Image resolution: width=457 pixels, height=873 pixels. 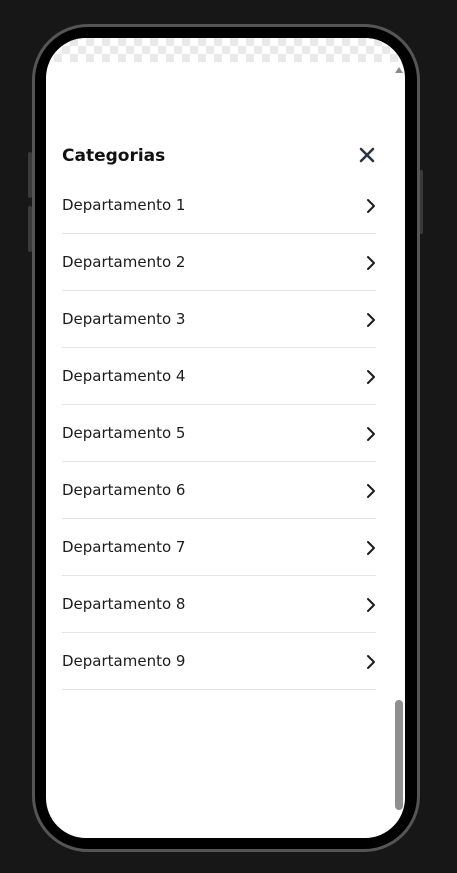 What do you see at coordinates (219, 319) in the screenshot?
I see `list-item-departamento-3: Departamento 3` at bounding box center [219, 319].